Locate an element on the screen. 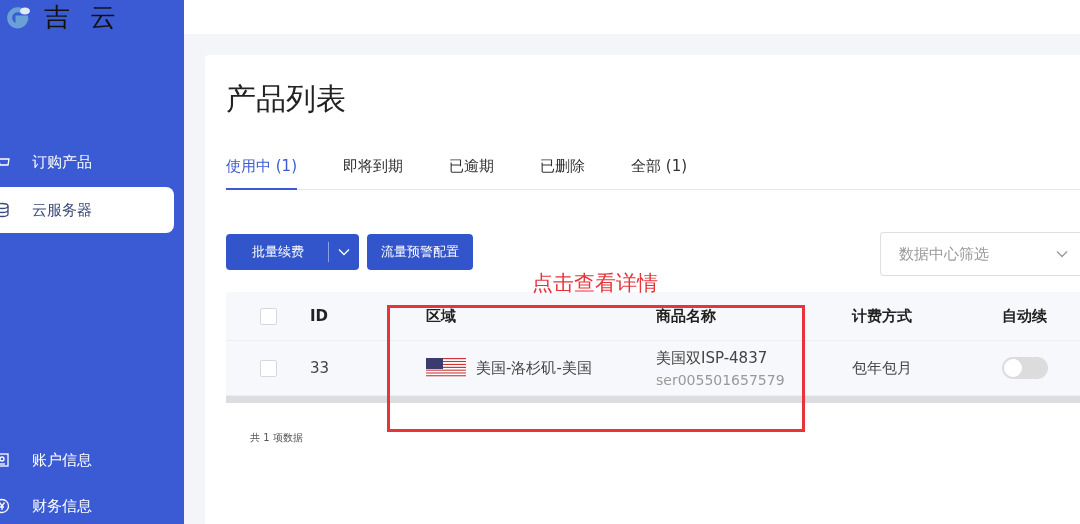 Image resolution: width=1080 pixels, height=524 pixels. logo-icon is located at coordinates (17, 17).